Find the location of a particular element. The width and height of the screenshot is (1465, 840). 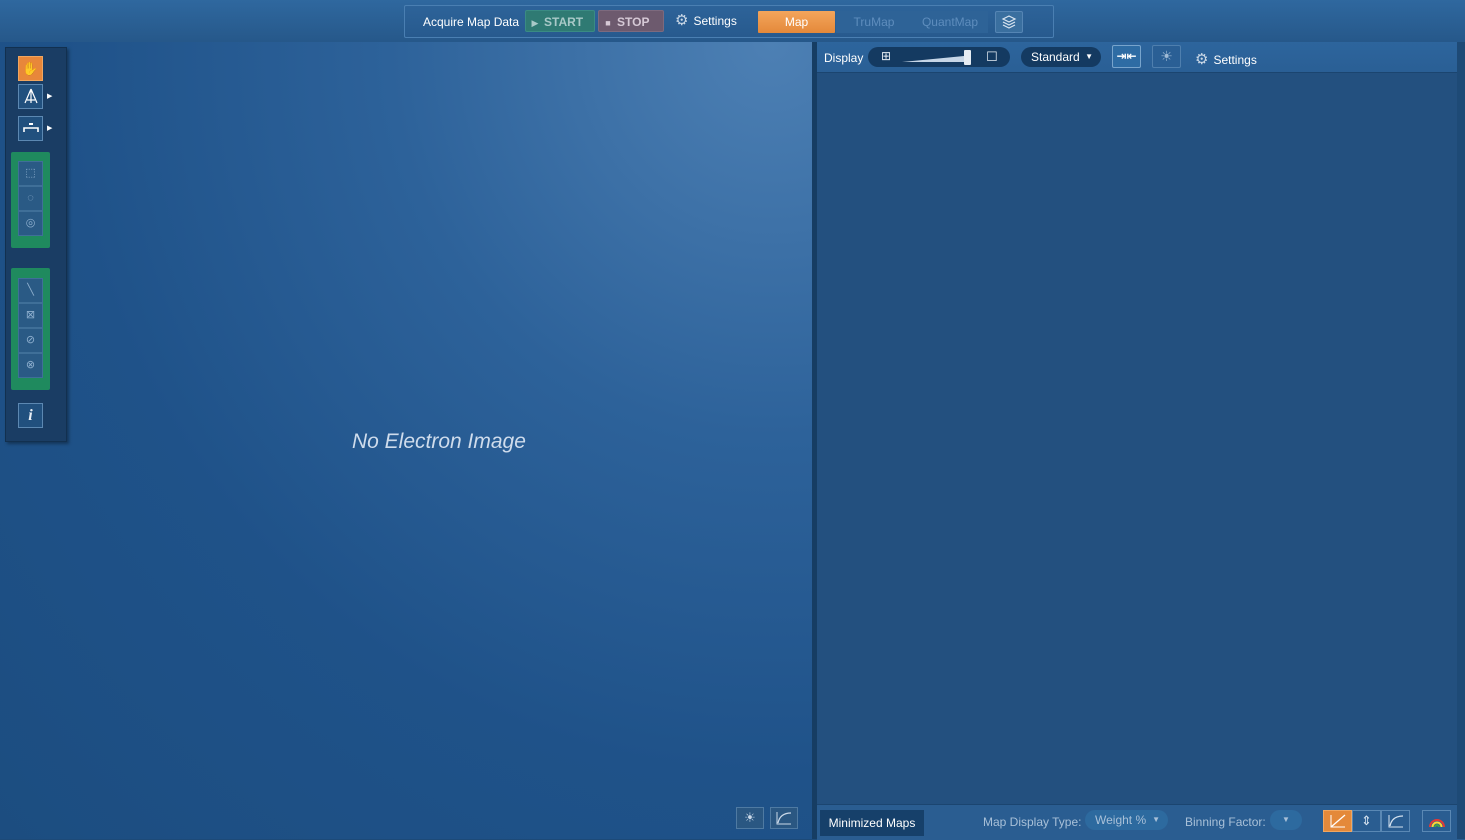

freehand-region-icon: ⊗ is located at coordinates (30, 365).